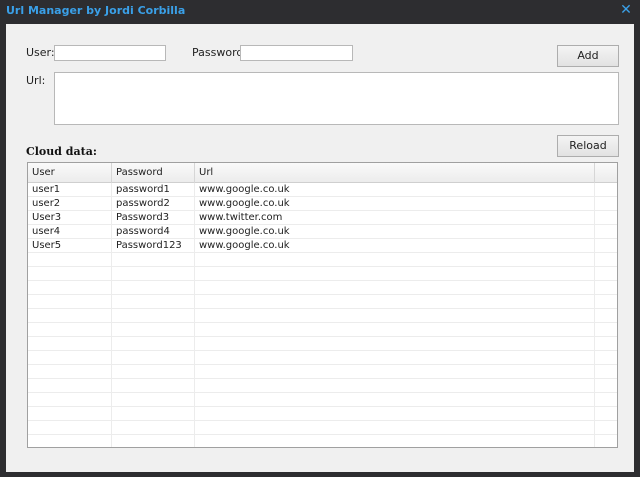 The image size is (640, 477). What do you see at coordinates (36, 80) in the screenshot?
I see `url-label: Url:` at bounding box center [36, 80].